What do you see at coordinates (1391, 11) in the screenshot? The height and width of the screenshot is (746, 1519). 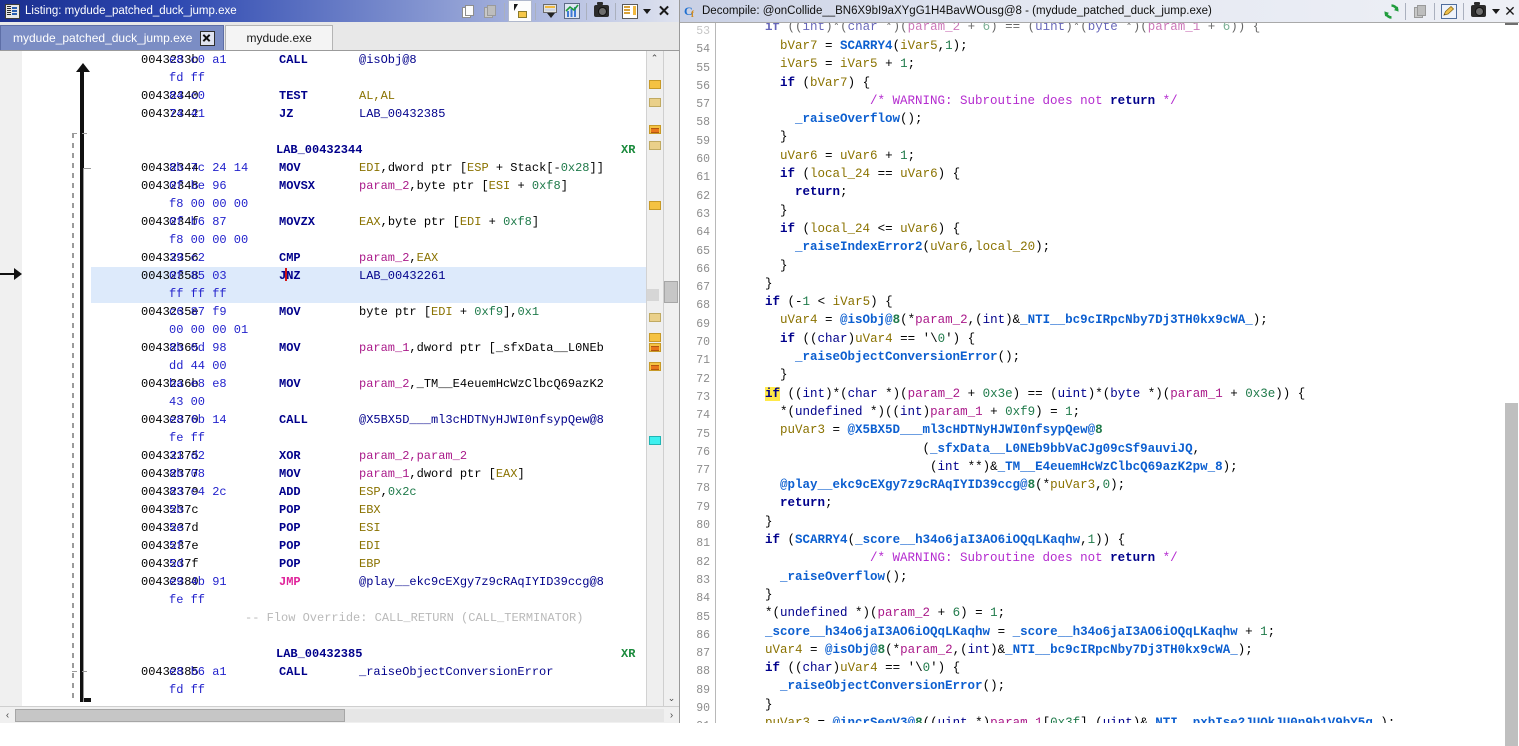 I see `refresh-button` at bounding box center [1391, 11].